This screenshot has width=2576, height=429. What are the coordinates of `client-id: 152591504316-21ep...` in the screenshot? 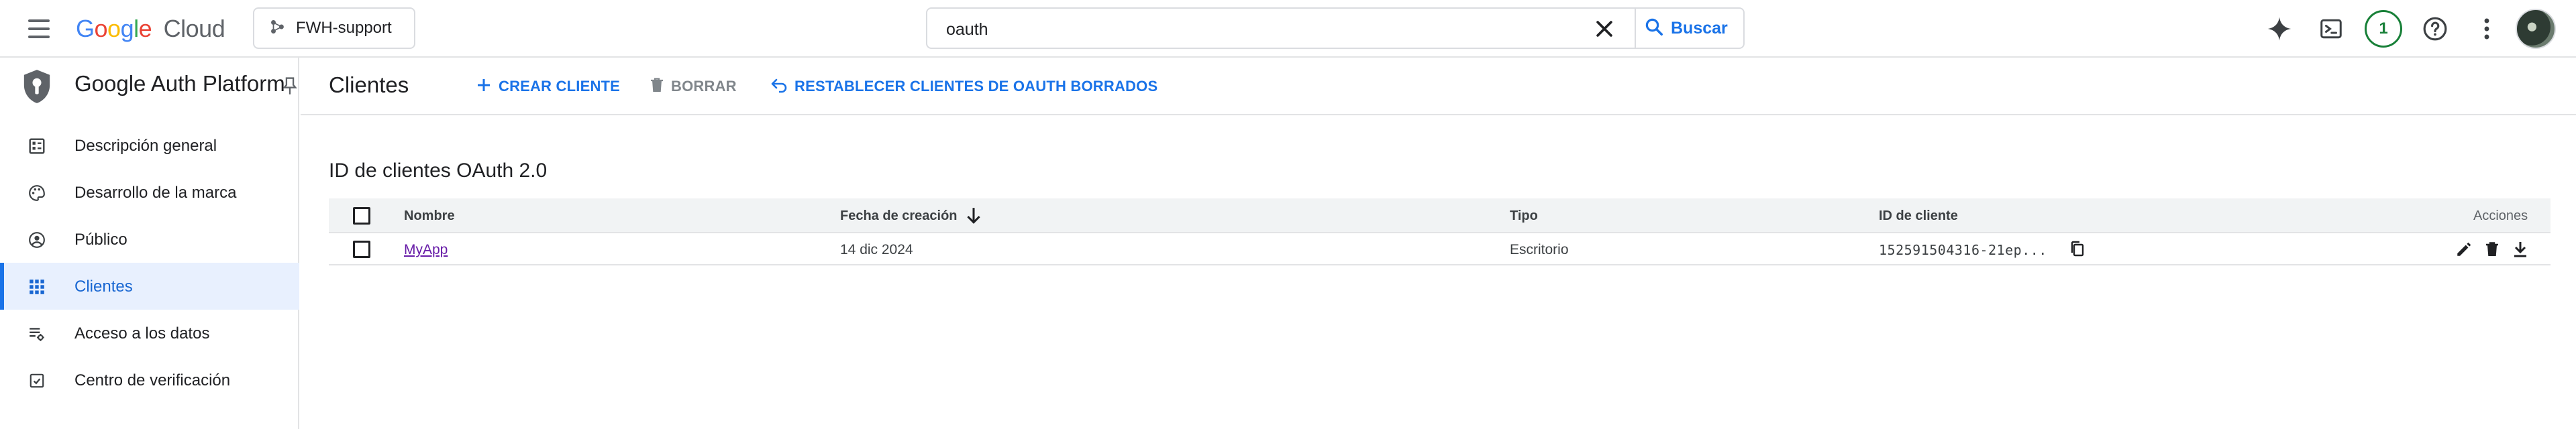 It's located at (1963, 250).